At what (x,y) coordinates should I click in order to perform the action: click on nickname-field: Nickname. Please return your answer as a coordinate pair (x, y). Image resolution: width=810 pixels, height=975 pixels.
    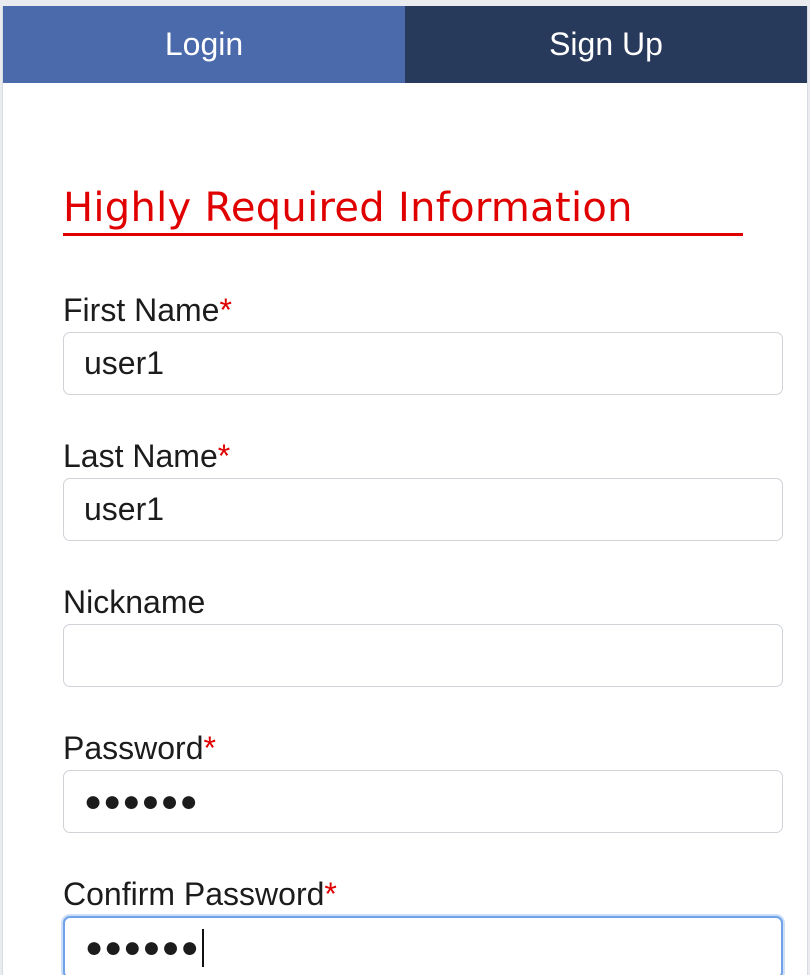
    Looking at the image, I should click on (423, 635).